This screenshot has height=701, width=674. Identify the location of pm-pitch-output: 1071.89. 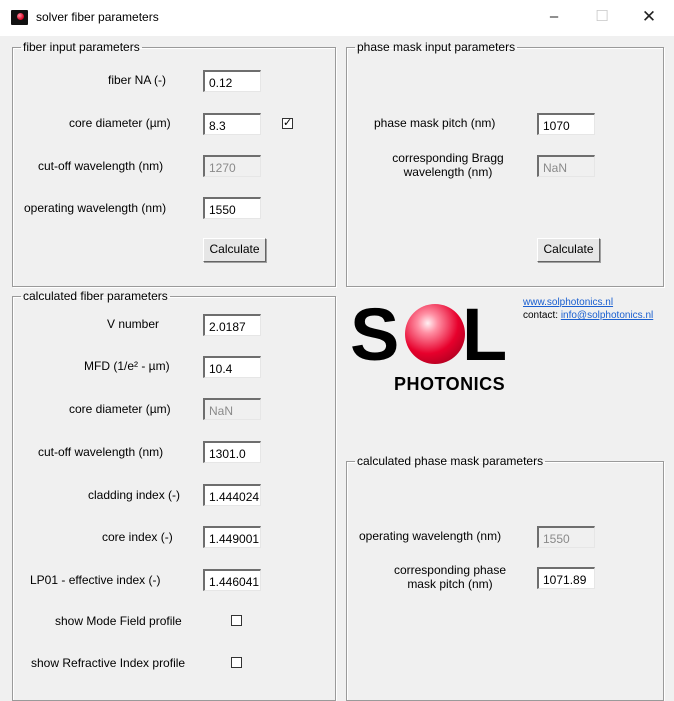
(566, 578).